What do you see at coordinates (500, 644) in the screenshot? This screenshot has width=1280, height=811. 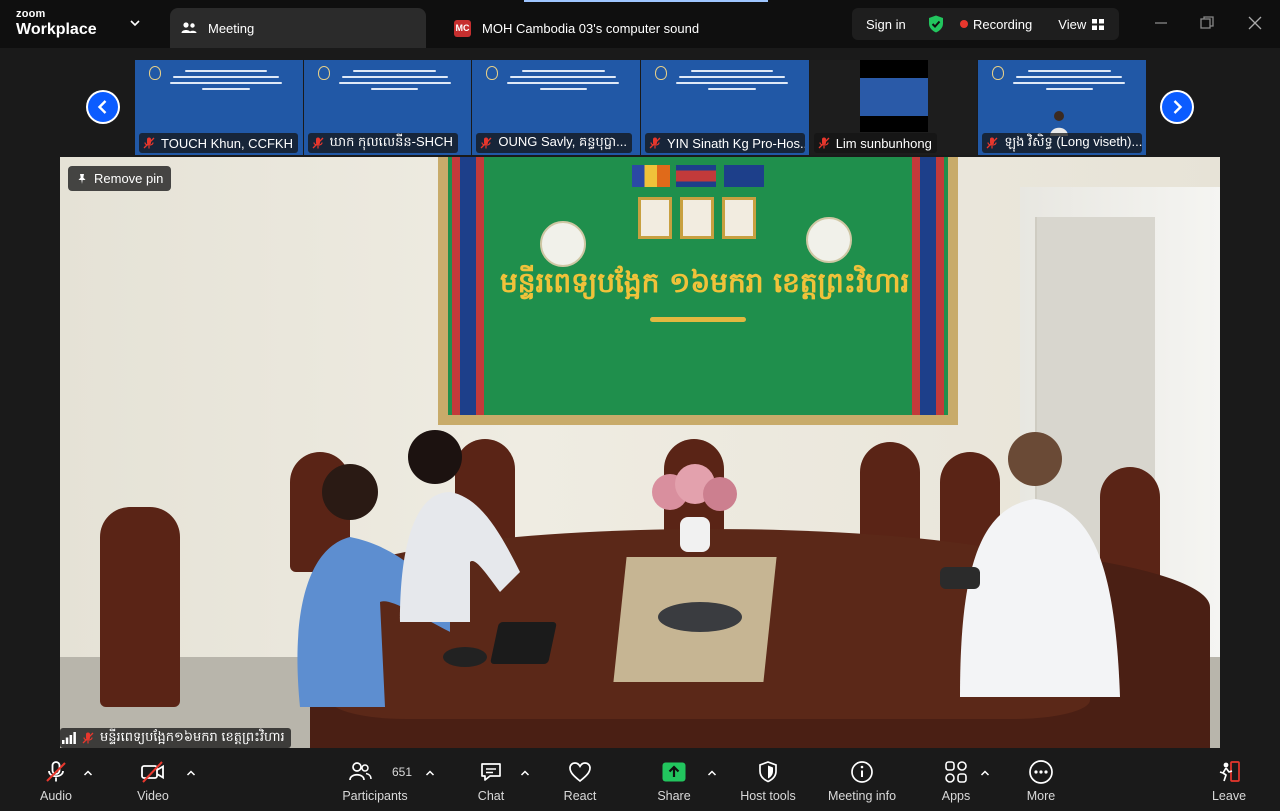 I see `keyboard-and-mouse` at bounding box center [500, 644].